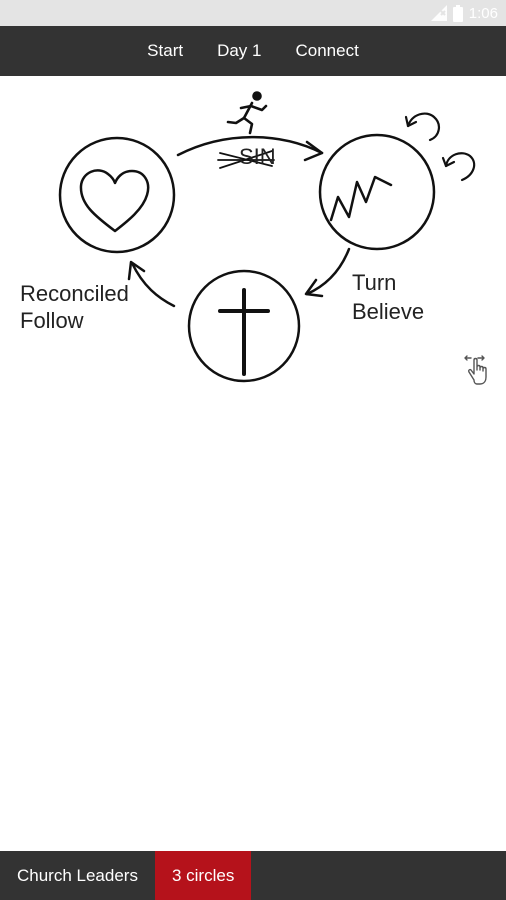 The height and width of the screenshot is (900, 506). I want to click on label-reconciled: Reconciled, so click(74, 293).